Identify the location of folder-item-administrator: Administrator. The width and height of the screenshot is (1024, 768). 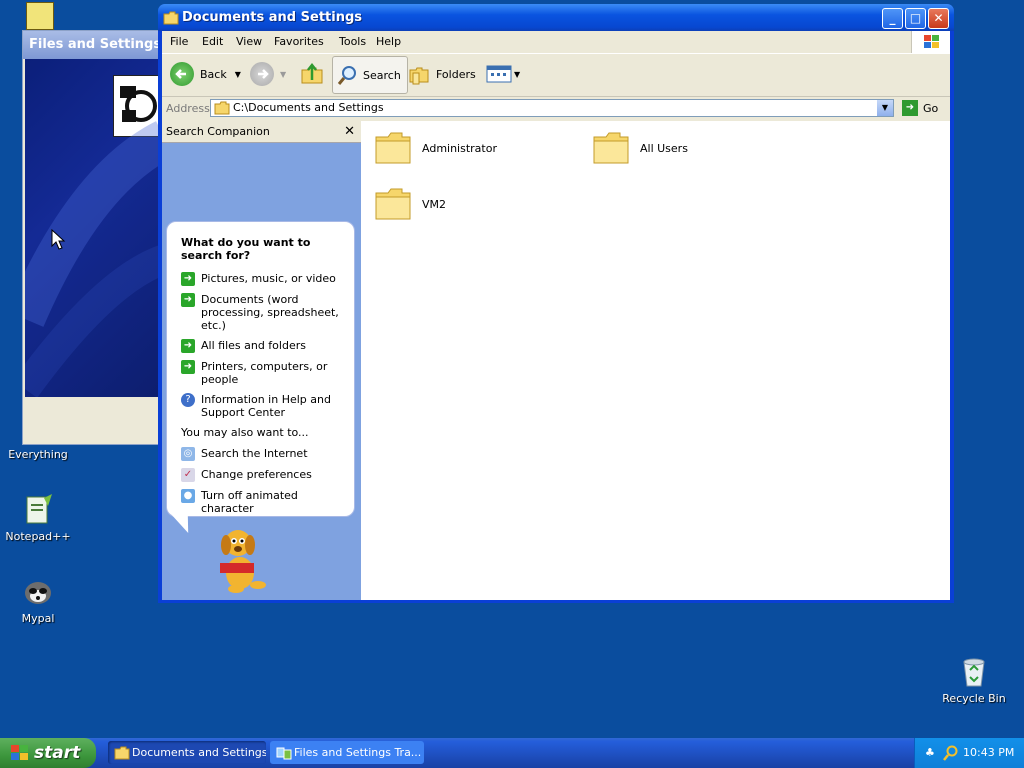
(435, 148).